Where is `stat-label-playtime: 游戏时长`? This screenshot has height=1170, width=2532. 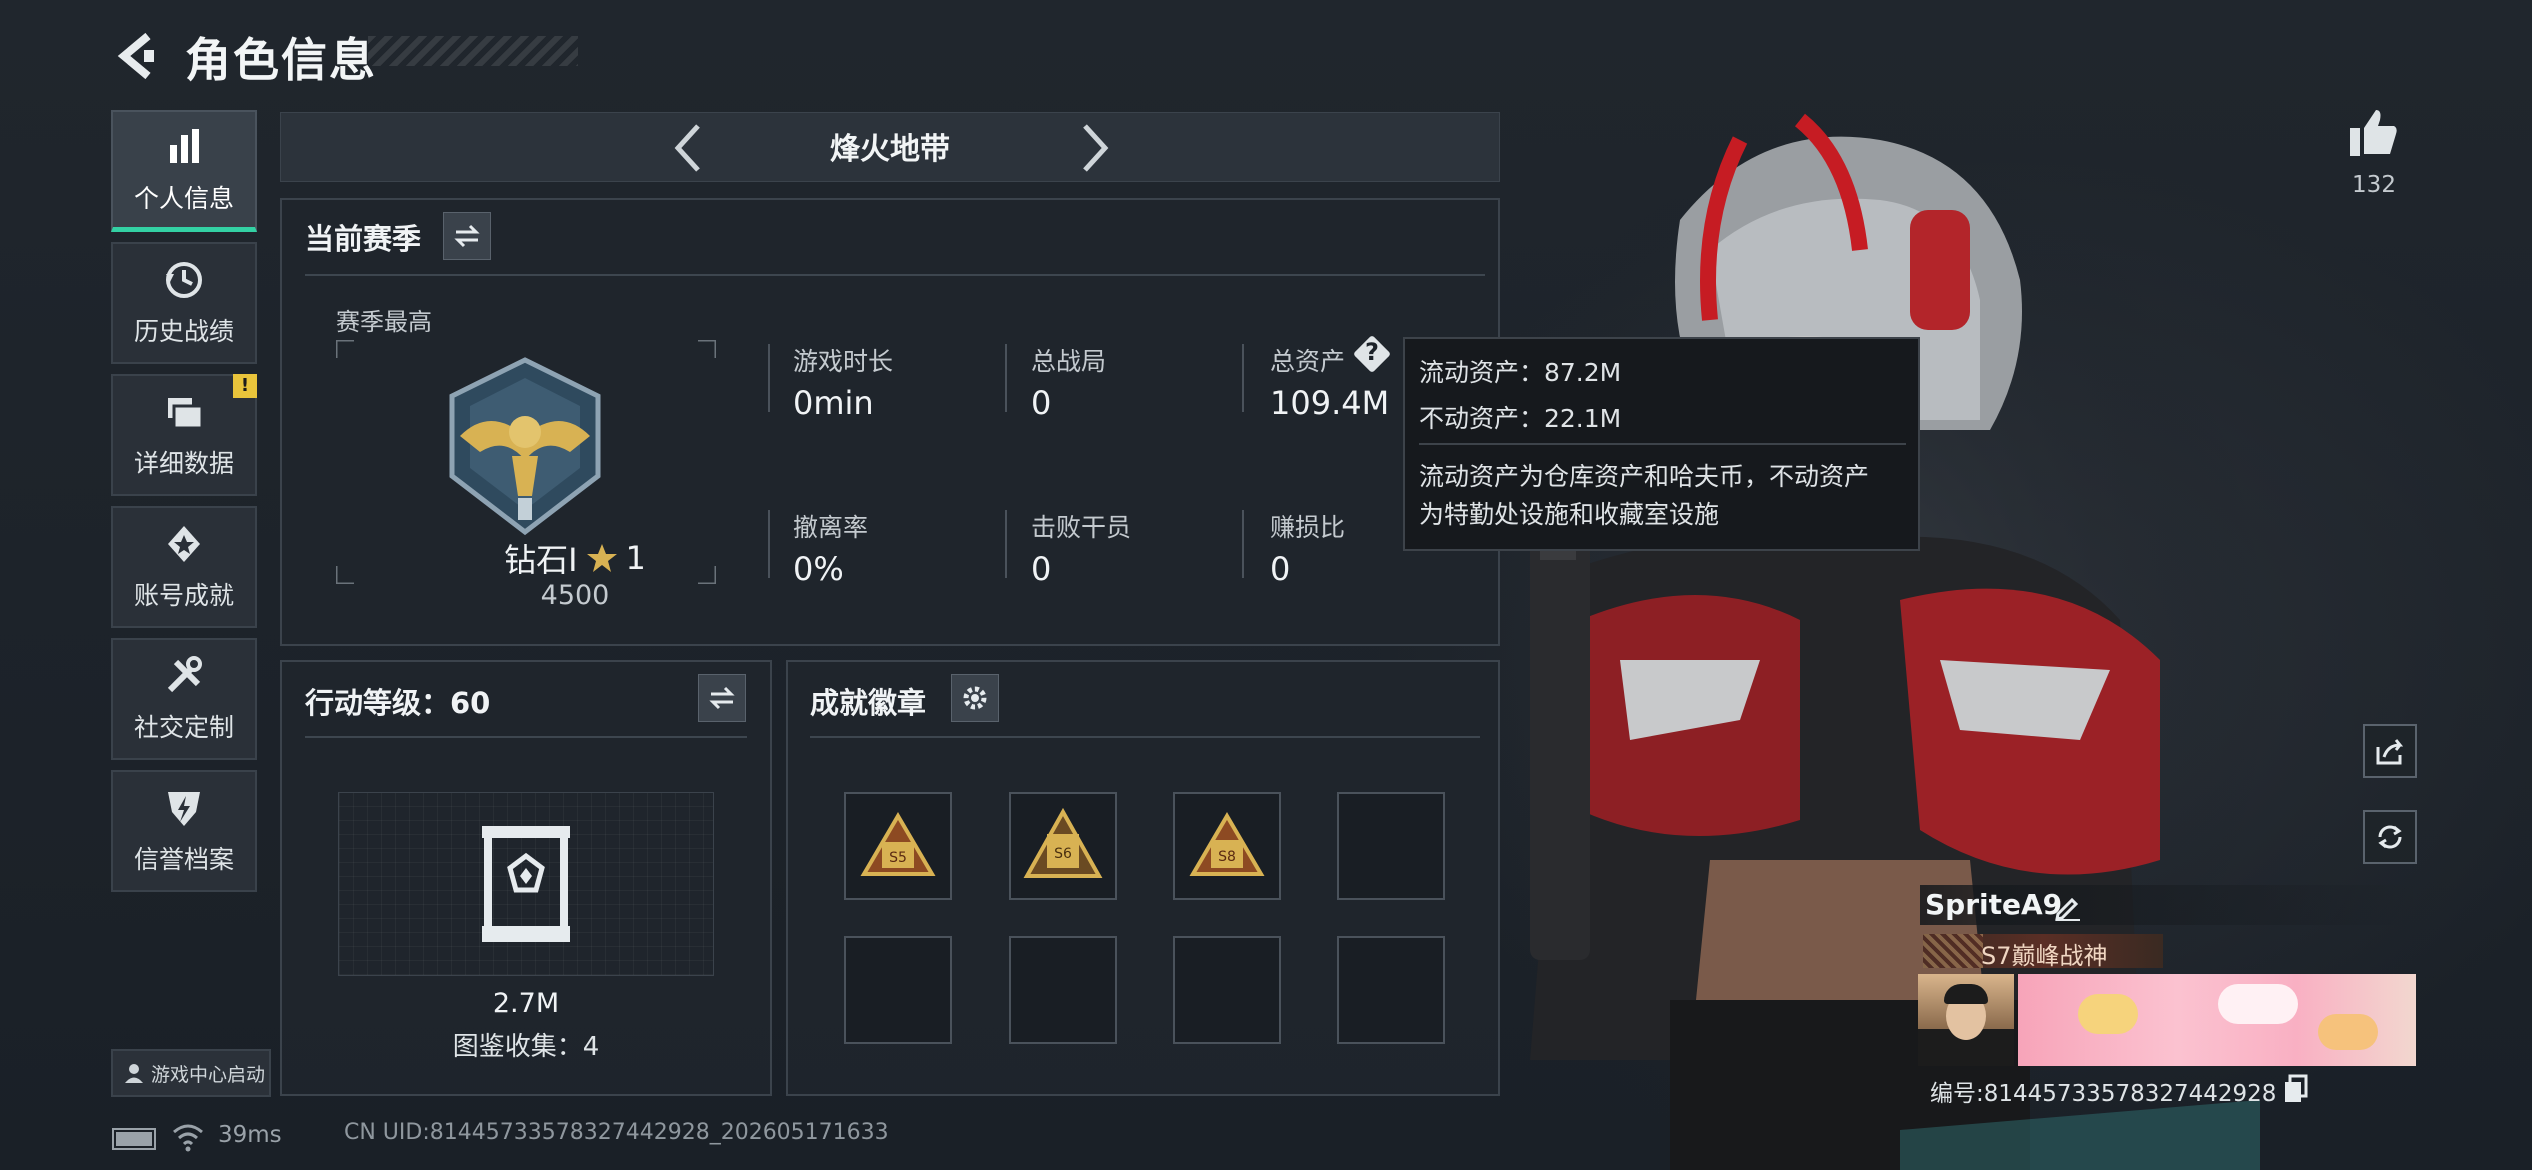
stat-label-playtime: 游戏时长 is located at coordinates (843, 361).